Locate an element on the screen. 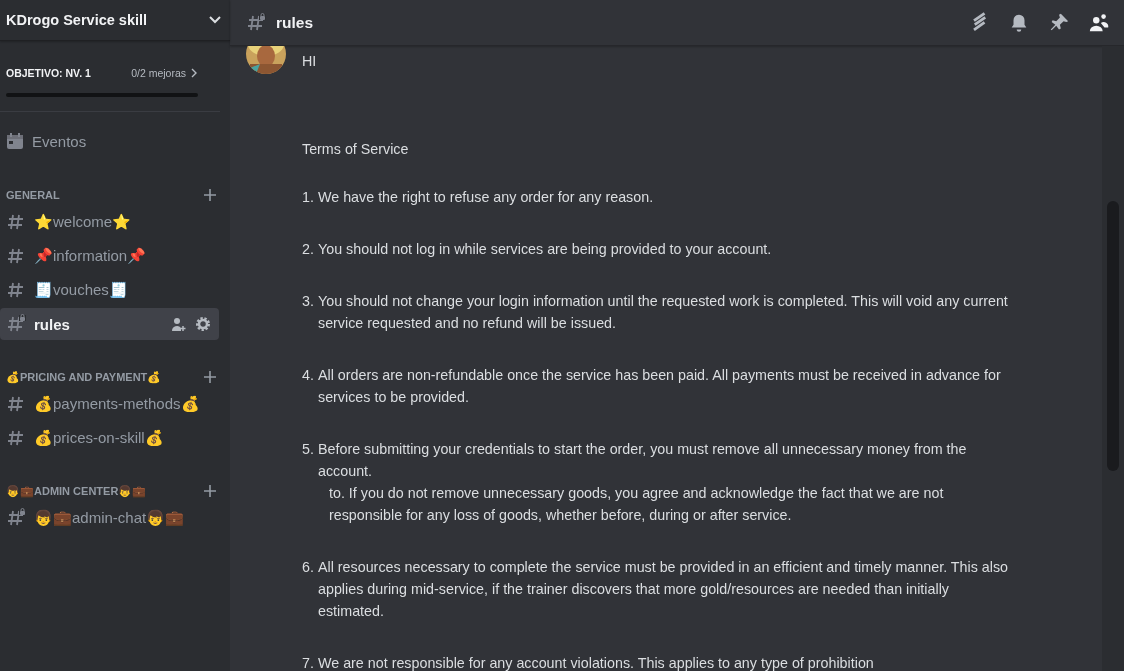 The height and width of the screenshot is (671, 1124). list-item-text: All orders are non-refundable once the service has been paid. All payments must be received in advance for services to be provided. is located at coordinates (660, 386).